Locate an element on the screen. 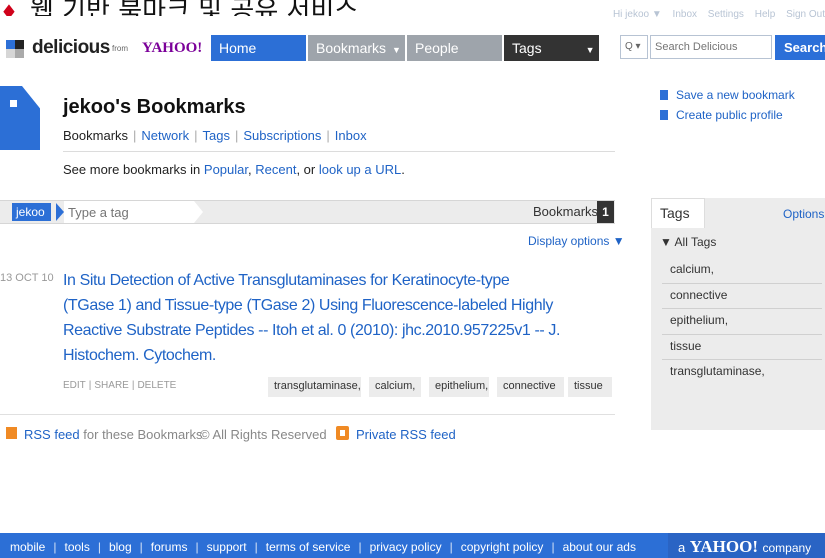 This screenshot has width=825, height=558. bookmark-actions: EDIT | SHARE | DELETE is located at coordinates (120, 385).